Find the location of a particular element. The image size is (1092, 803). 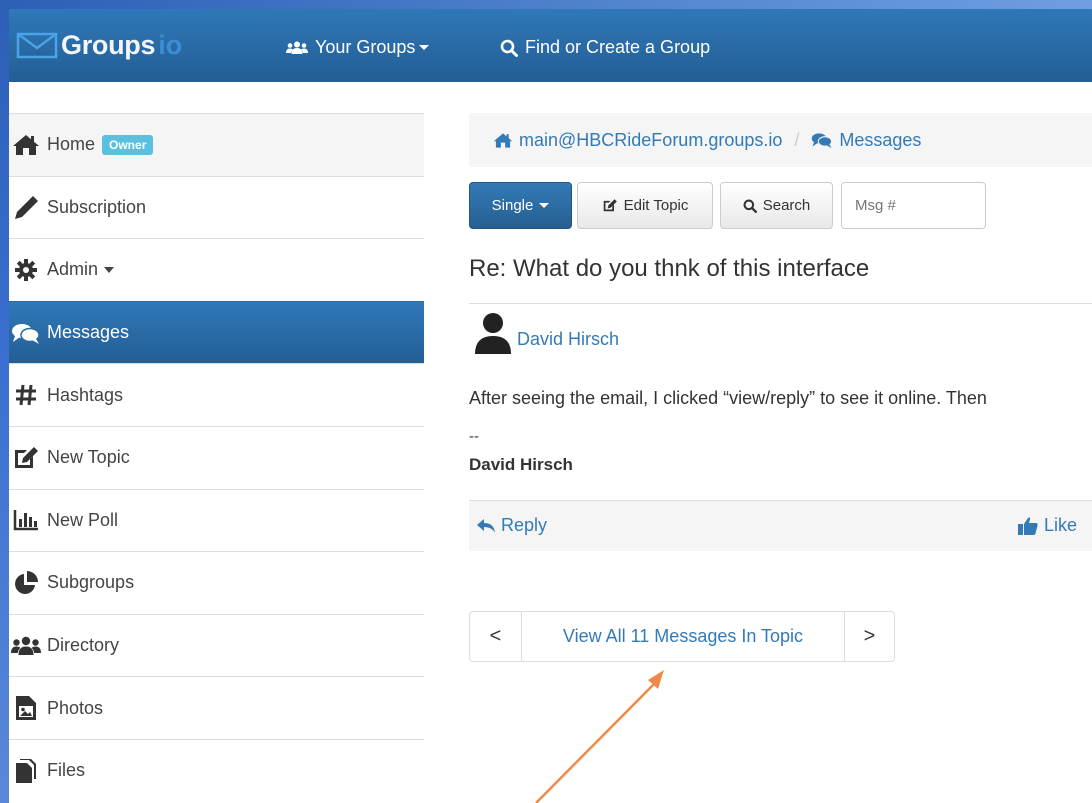

sidebar-item-label: Hashtags is located at coordinates (85, 394).